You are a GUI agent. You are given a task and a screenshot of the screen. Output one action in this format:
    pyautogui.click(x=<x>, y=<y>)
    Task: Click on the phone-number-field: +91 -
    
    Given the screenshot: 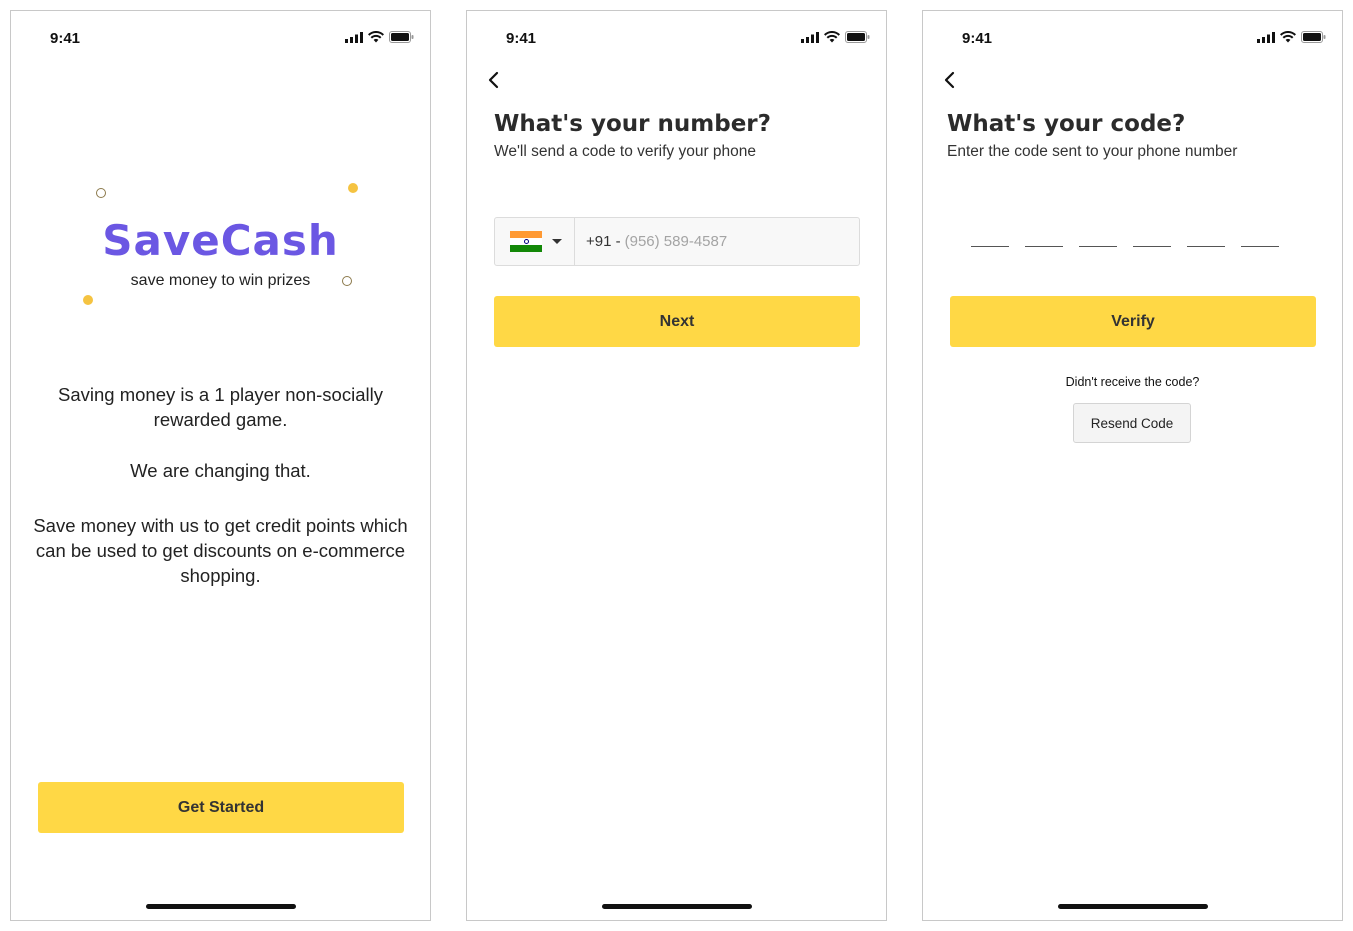 What is the action you would take?
    pyautogui.click(x=677, y=241)
    